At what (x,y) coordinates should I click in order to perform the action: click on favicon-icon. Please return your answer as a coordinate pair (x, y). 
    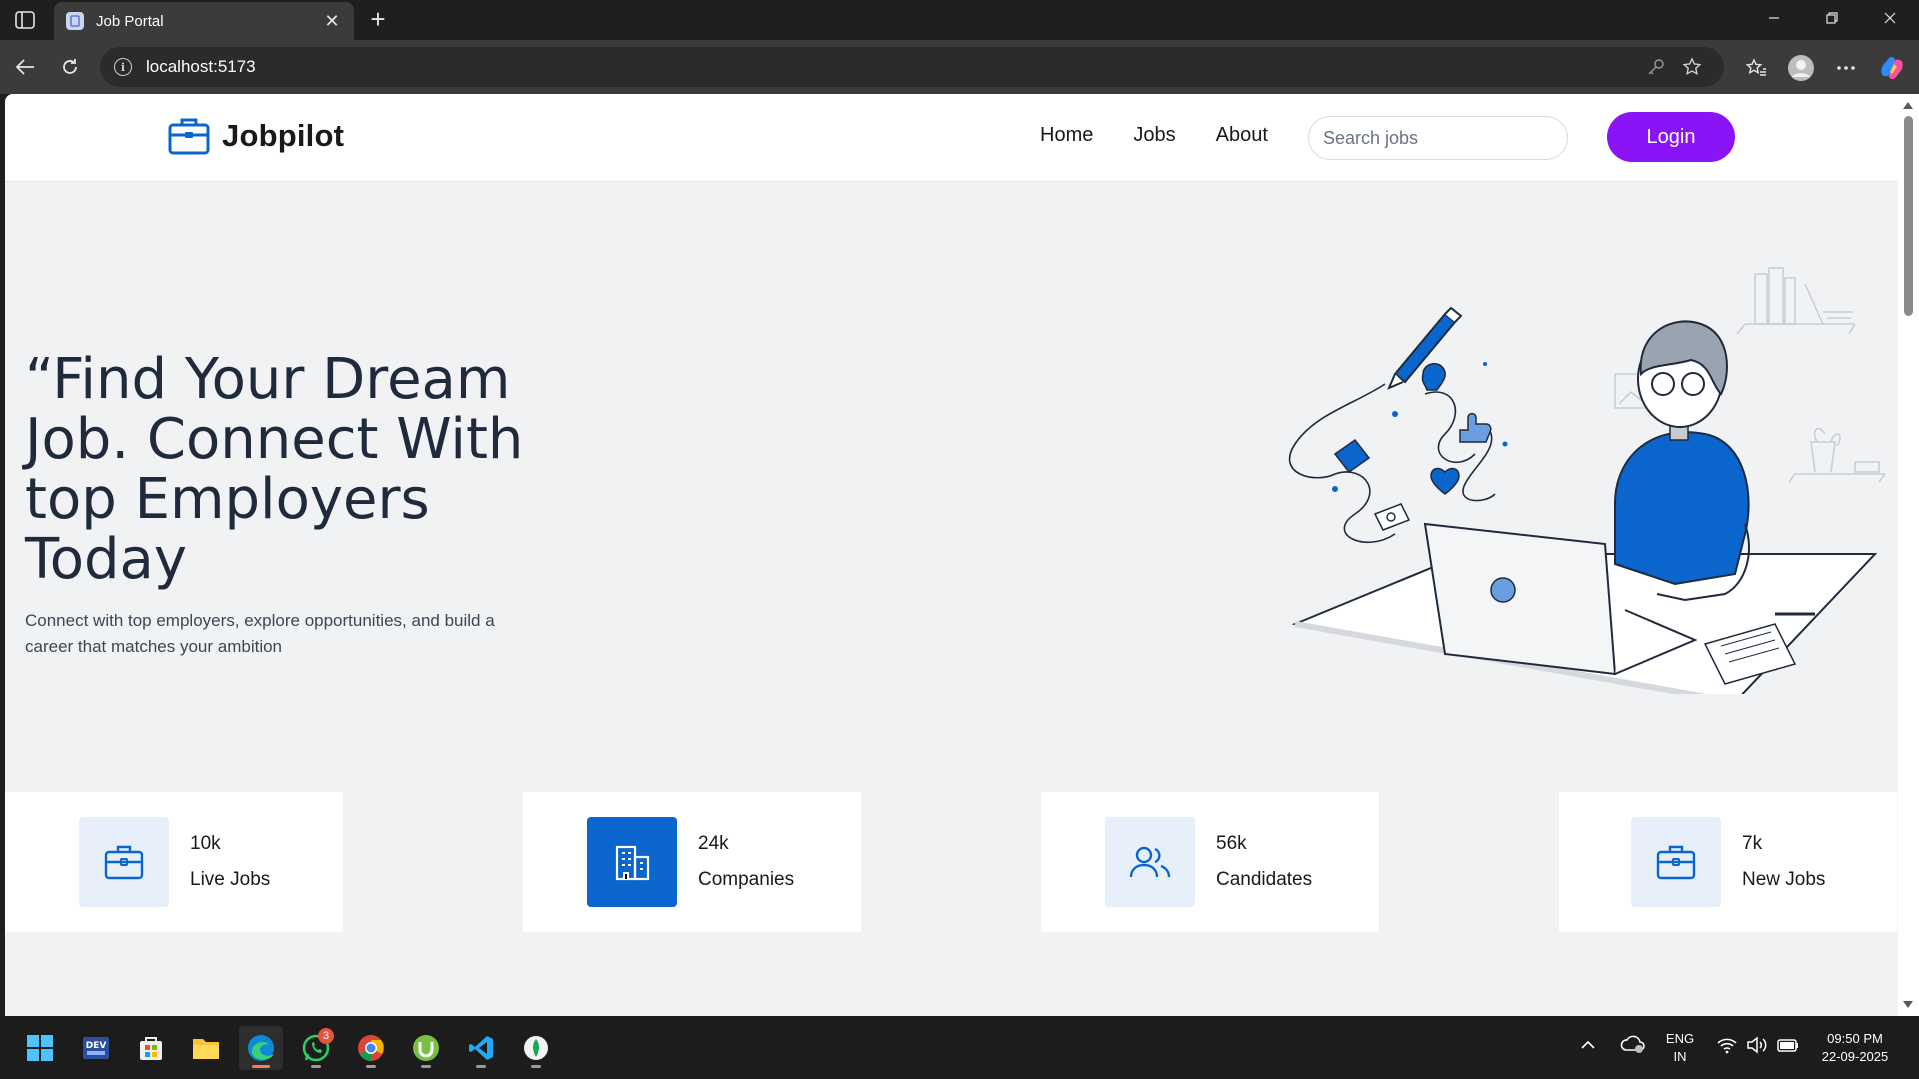
    Looking at the image, I should click on (75, 21).